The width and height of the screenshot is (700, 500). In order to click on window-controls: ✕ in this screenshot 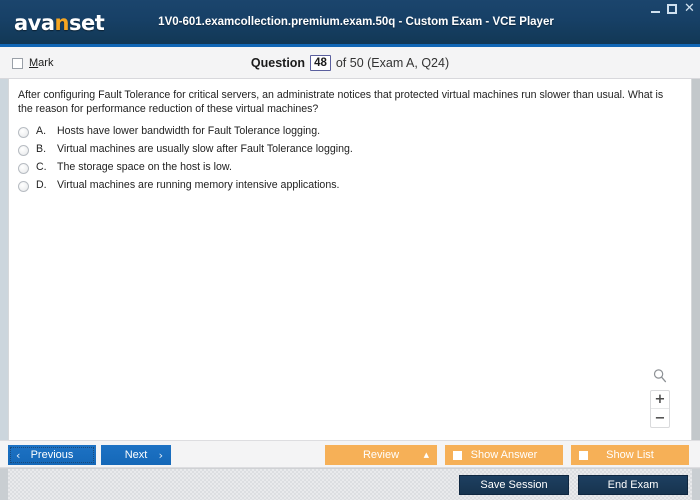, I will do `click(673, 8)`.